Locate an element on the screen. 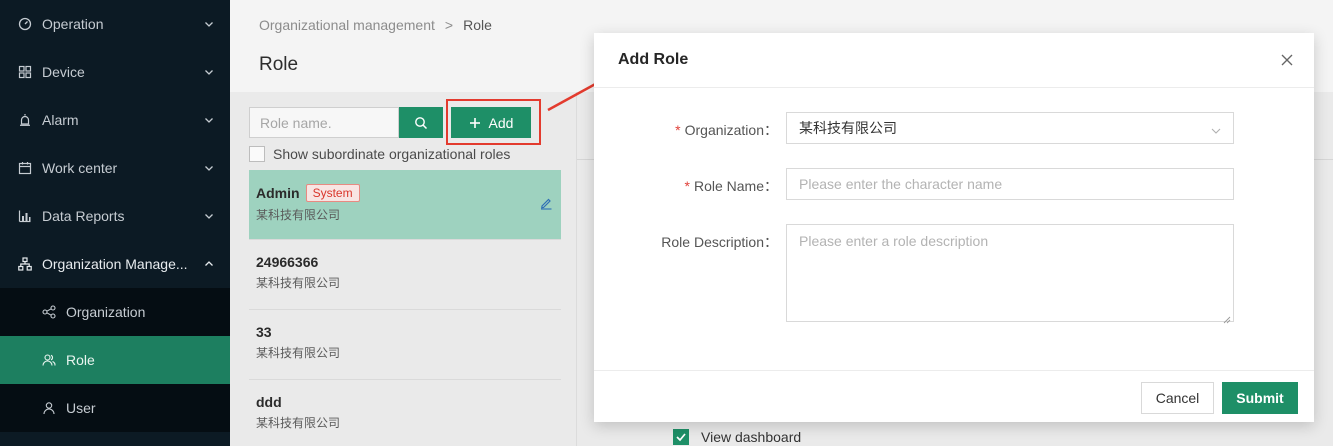  role-search-input: Role name. is located at coordinates (324, 122).